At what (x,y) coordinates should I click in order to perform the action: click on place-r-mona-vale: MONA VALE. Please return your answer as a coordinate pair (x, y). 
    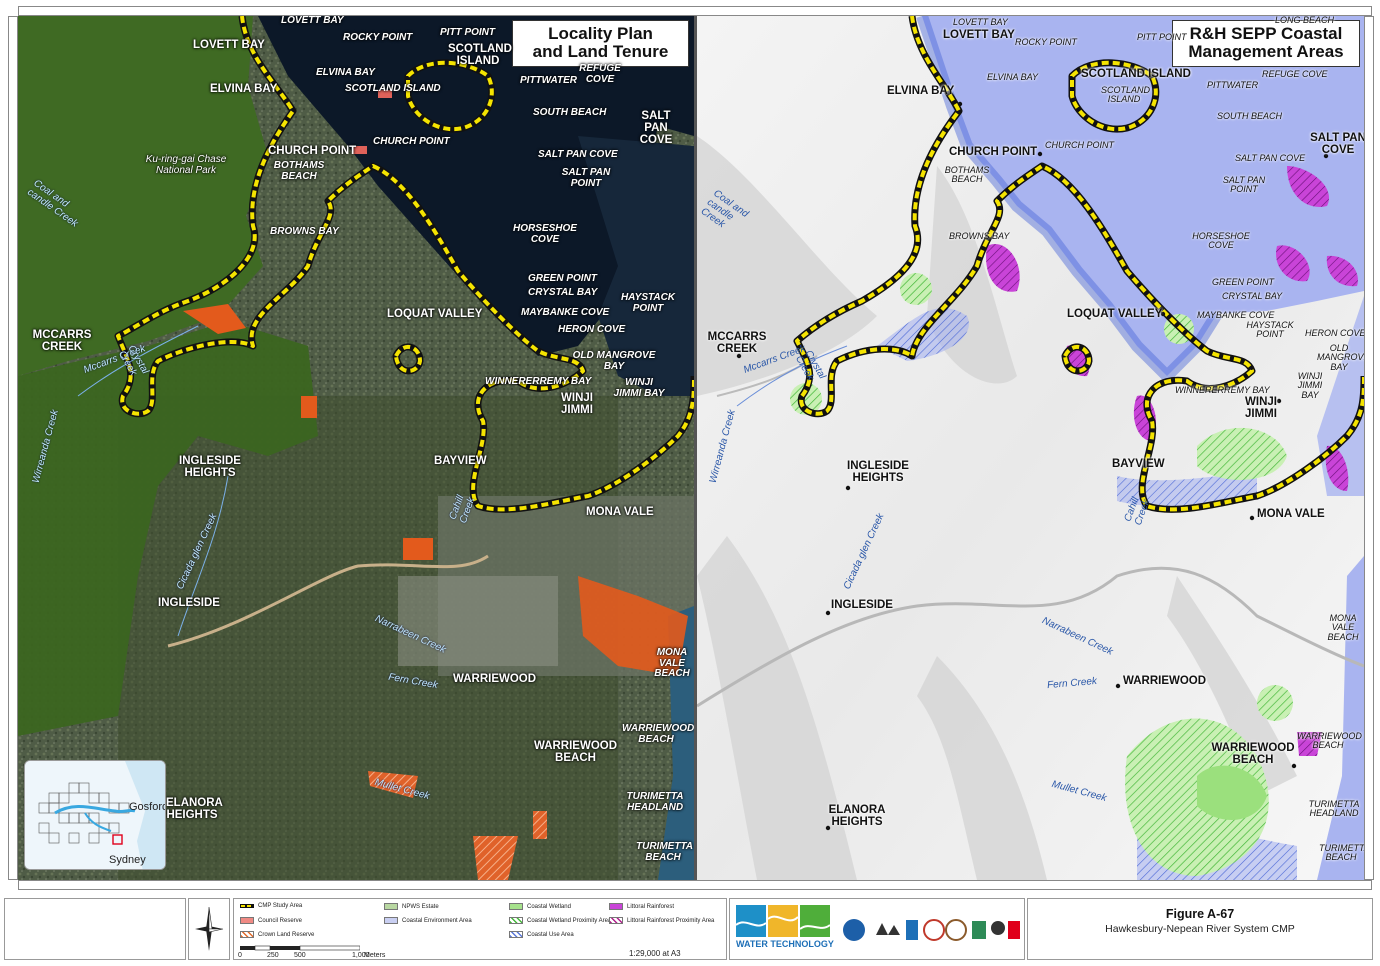
    Looking at the image, I should click on (1291, 514).